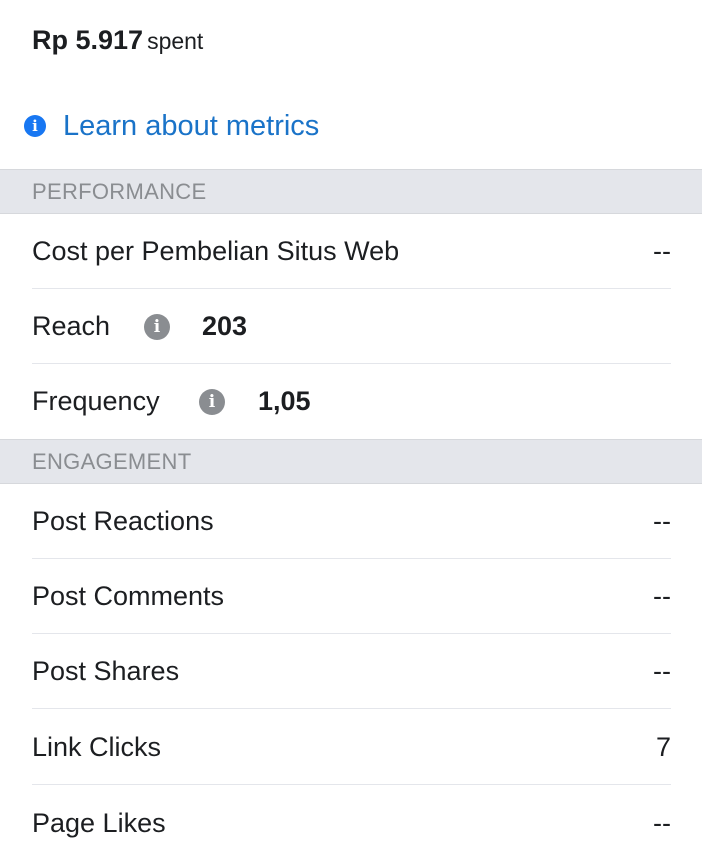  Describe the element at coordinates (106, 671) in the screenshot. I see `metric-label: Post Shares` at that location.